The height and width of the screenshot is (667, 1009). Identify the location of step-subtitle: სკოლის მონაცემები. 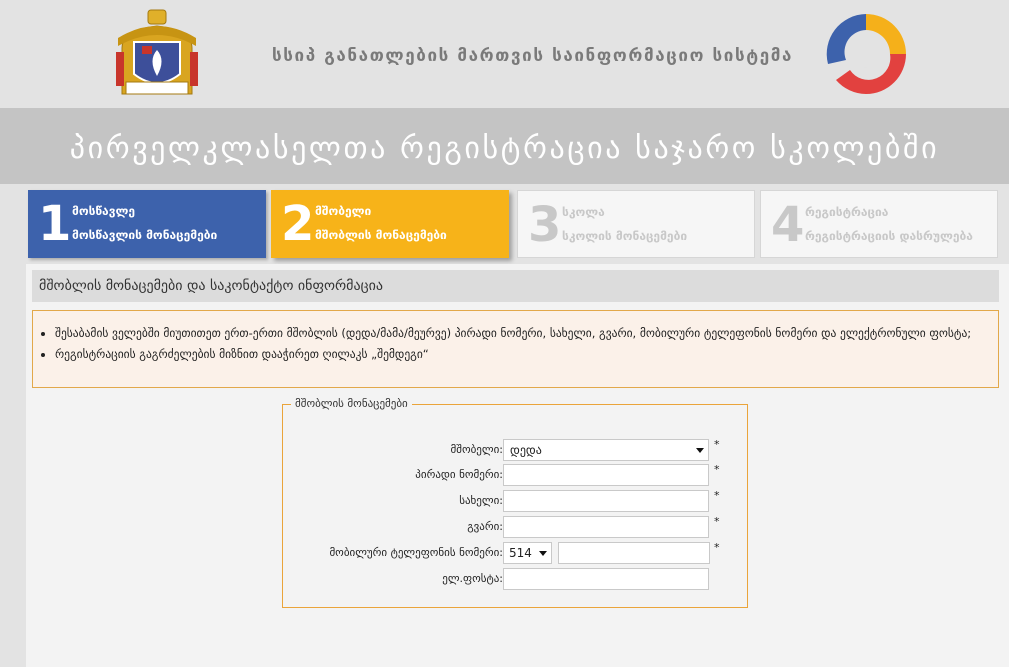
(625, 236).